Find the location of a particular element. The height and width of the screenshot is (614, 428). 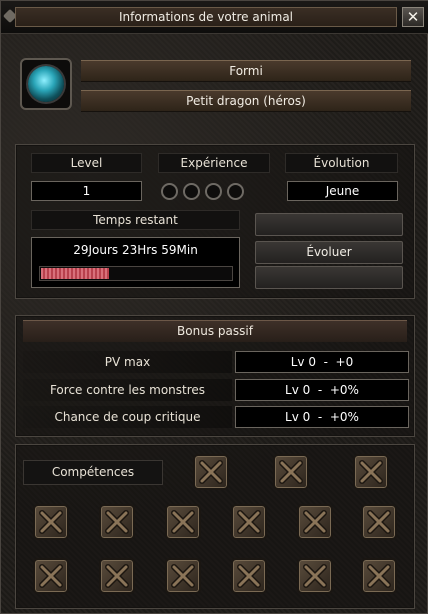

close-icon: ✕ is located at coordinates (413, 17).